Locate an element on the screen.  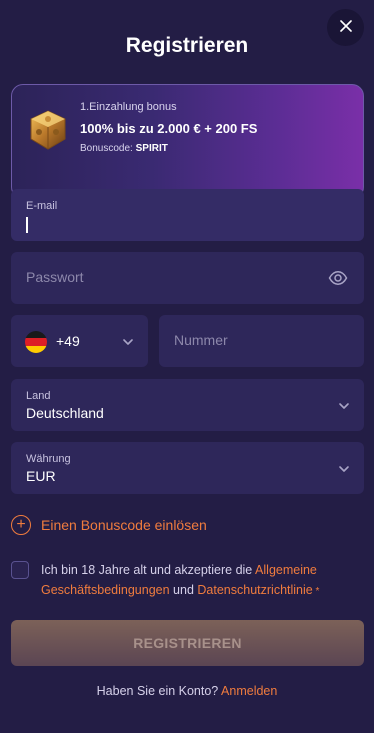
redeem-bonus-code-link: + Einen Bonuscode einlösen is located at coordinates (109, 525).